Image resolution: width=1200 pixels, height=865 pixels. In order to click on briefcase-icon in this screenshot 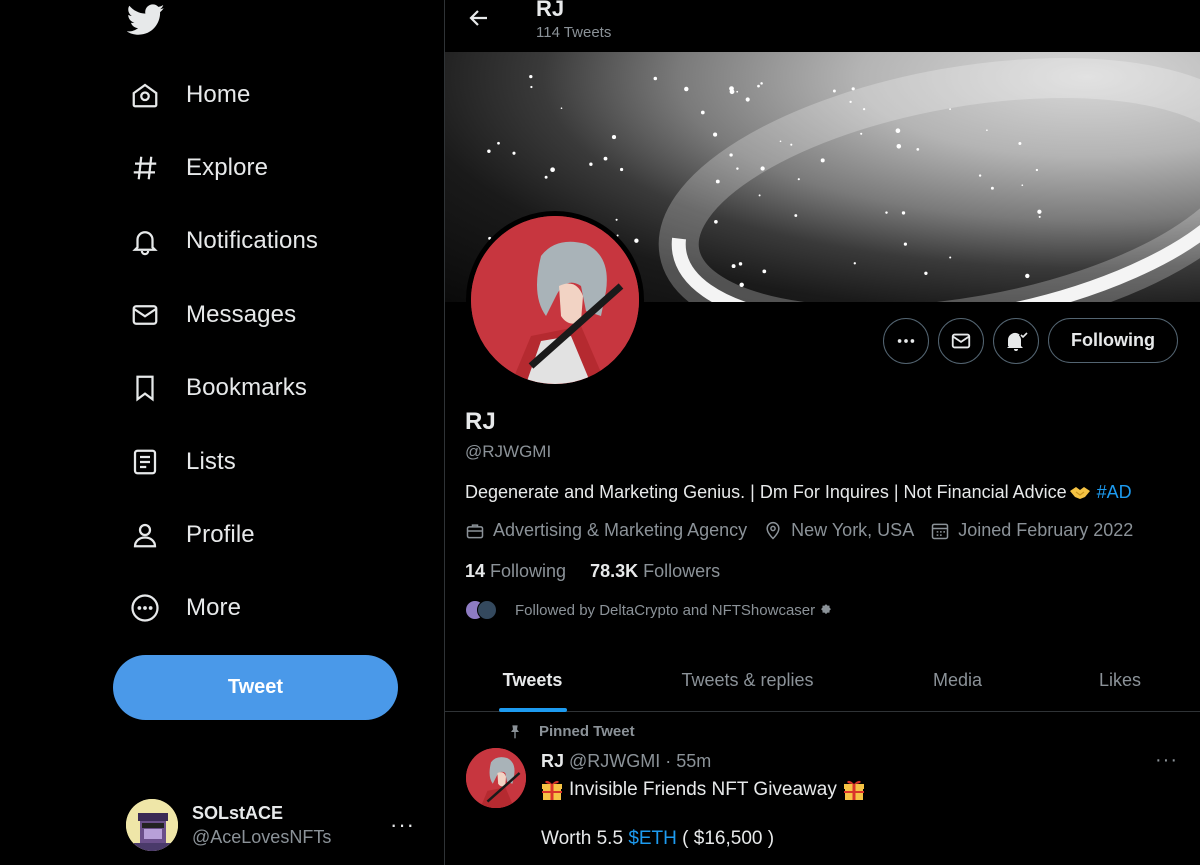, I will do `click(475, 530)`.